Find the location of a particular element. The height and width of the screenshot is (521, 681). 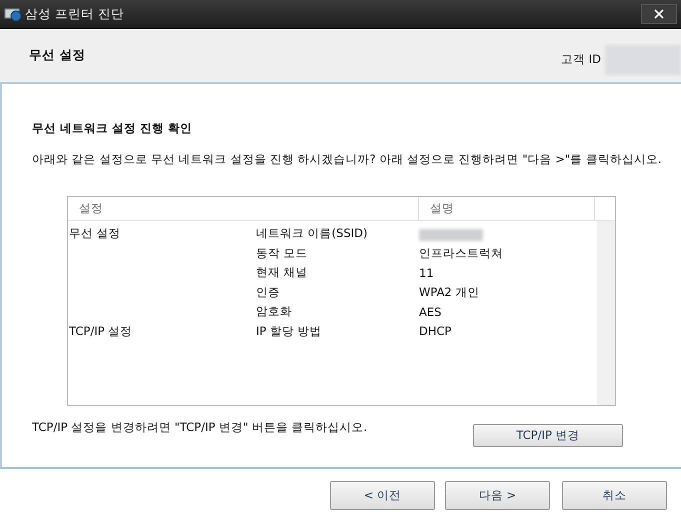

section-heading: 무선 네트워크 설정 진행 확인 is located at coordinates (113, 128).